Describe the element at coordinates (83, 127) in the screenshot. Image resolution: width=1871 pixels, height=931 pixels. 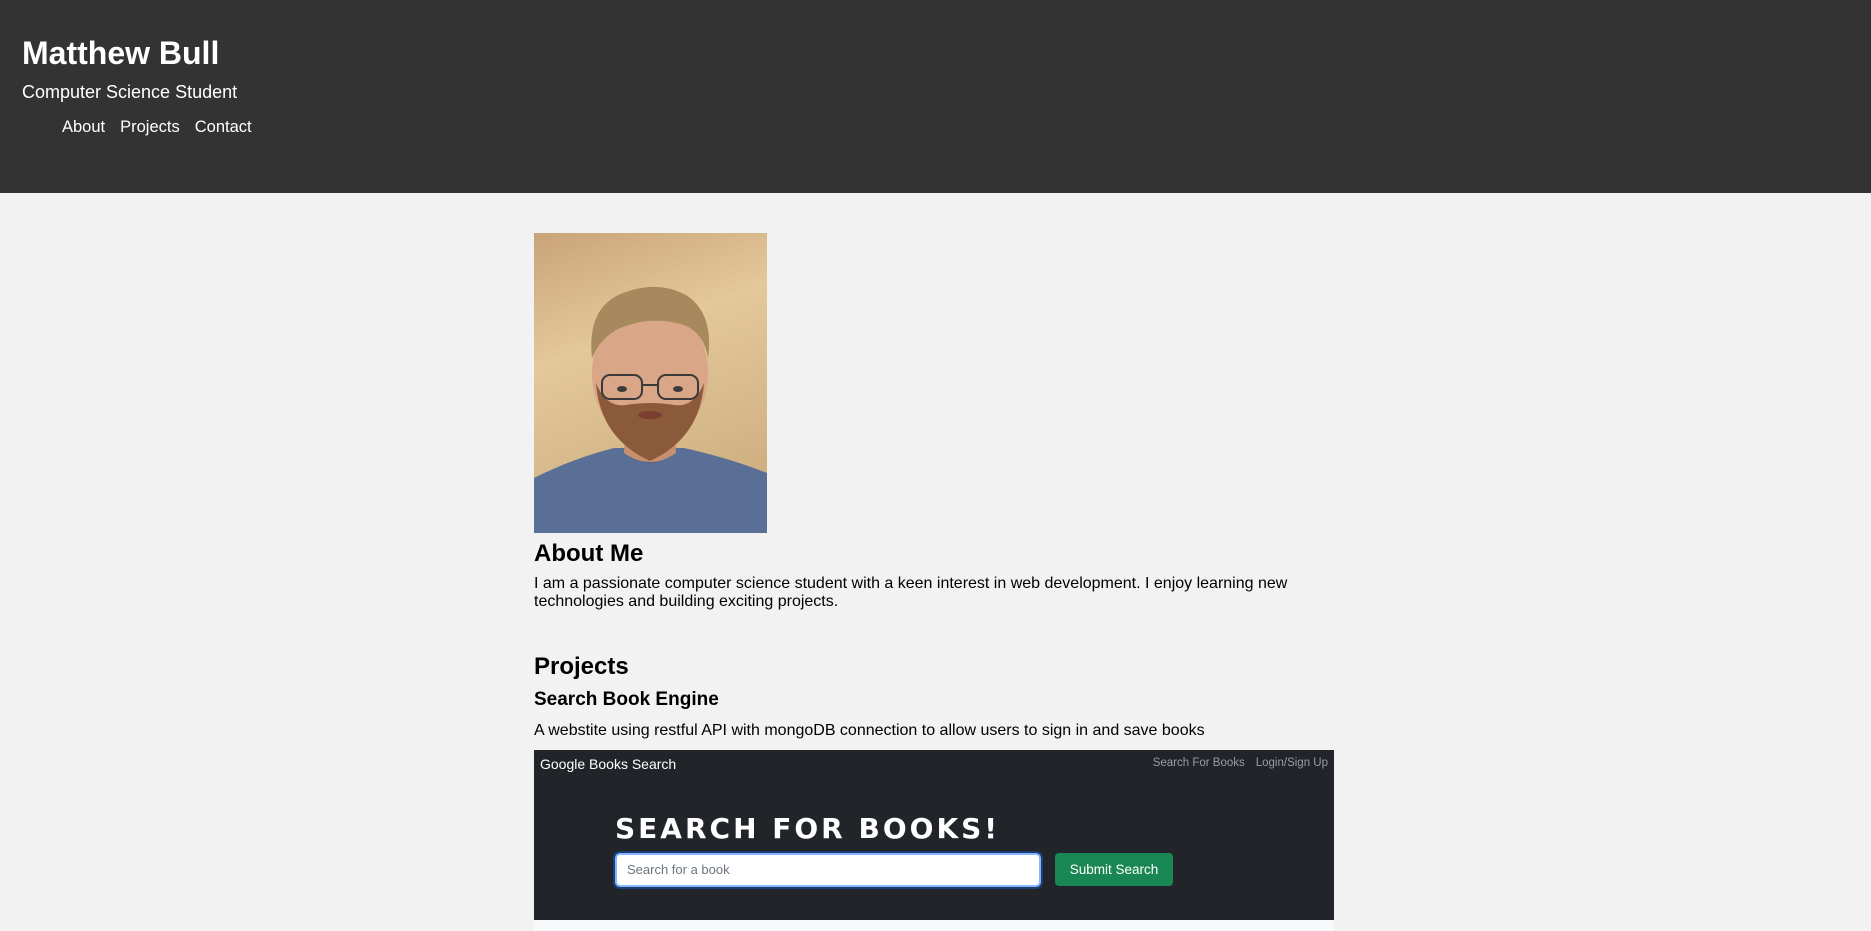
I see `nav-link-about: About` at that location.